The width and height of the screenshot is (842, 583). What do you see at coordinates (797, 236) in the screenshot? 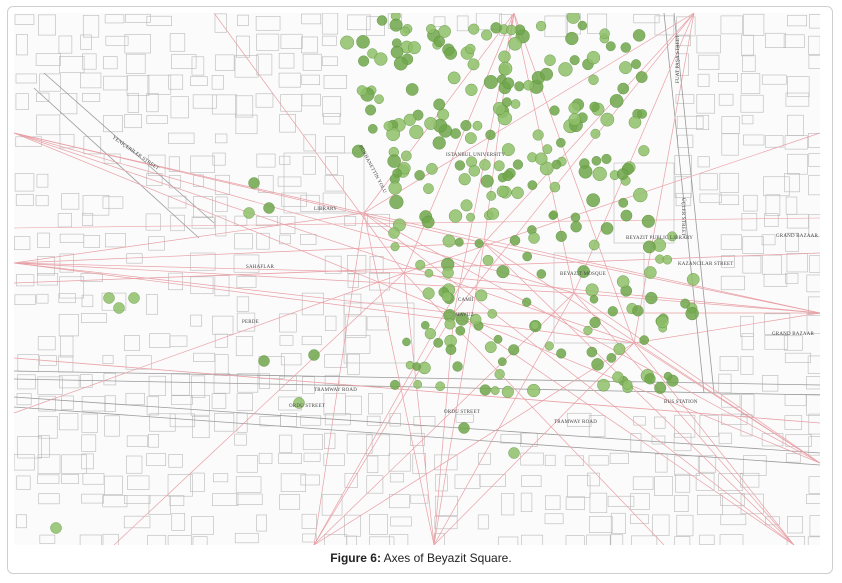
I see `label-grand-bazaar-1: GRAND BAZAAR` at bounding box center [797, 236].